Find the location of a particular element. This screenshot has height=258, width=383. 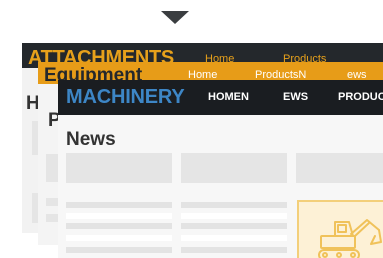

nav-link-products: PRODUC is located at coordinates (360, 97).